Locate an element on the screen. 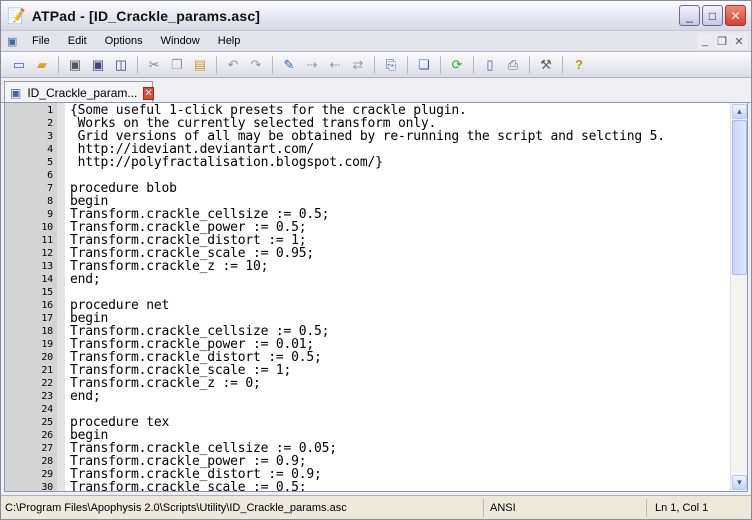 This screenshot has width=752, height=520. mdi-close-button: ✕ is located at coordinates (739, 41).